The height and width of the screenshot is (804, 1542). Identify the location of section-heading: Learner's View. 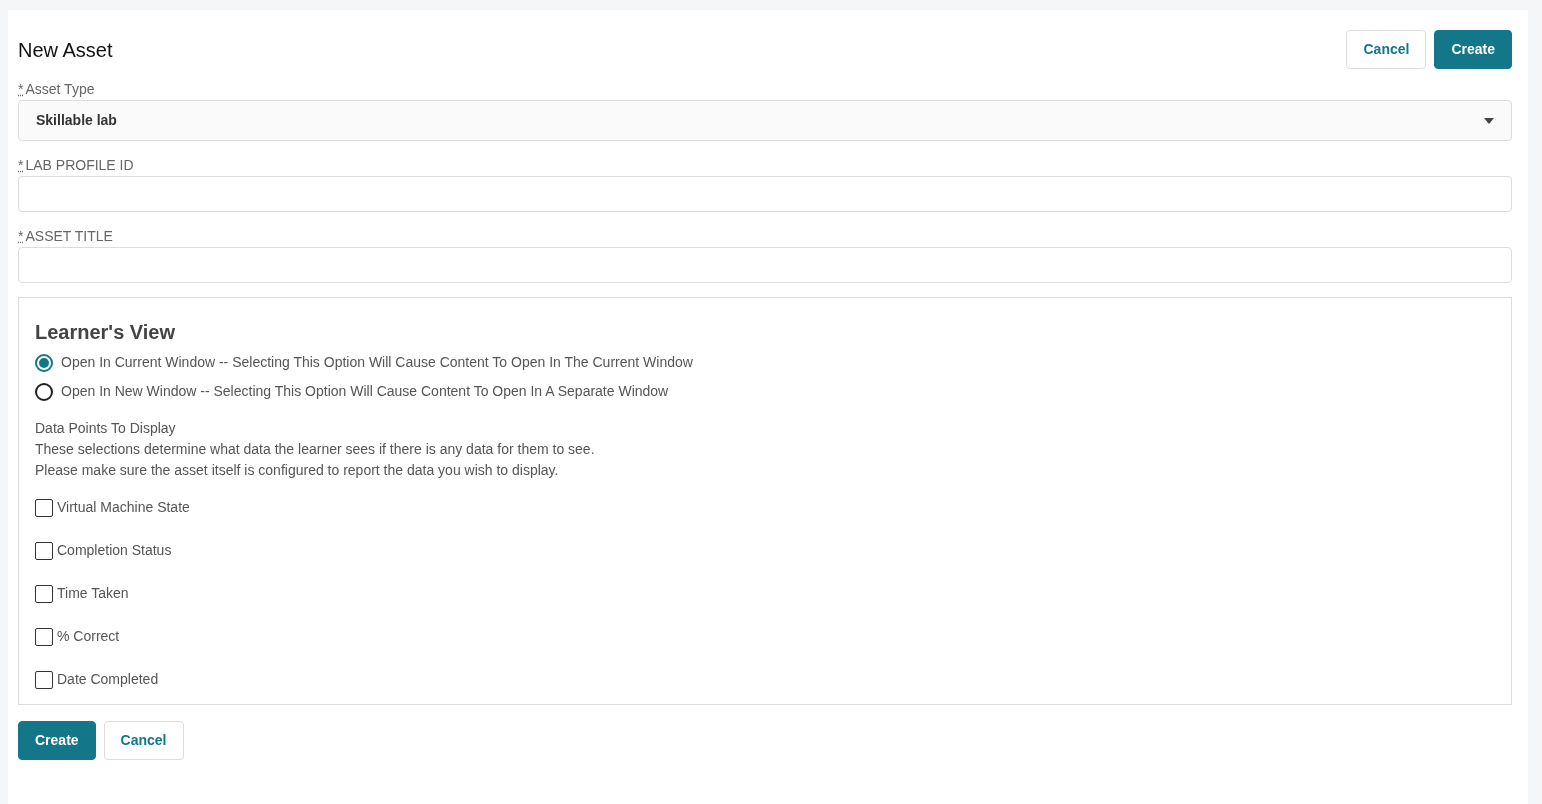
(106, 332).